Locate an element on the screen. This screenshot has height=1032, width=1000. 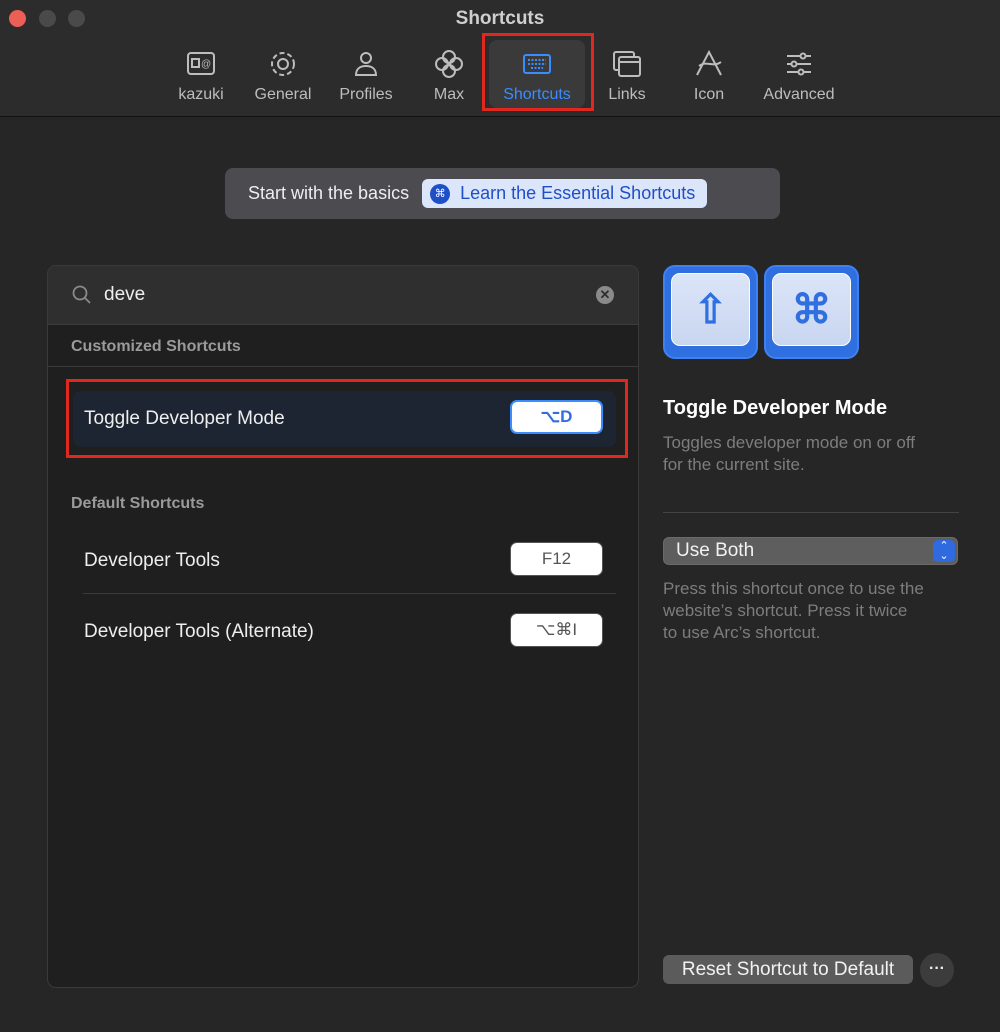
description-line: for the current site. is located at coordinates (734, 464).